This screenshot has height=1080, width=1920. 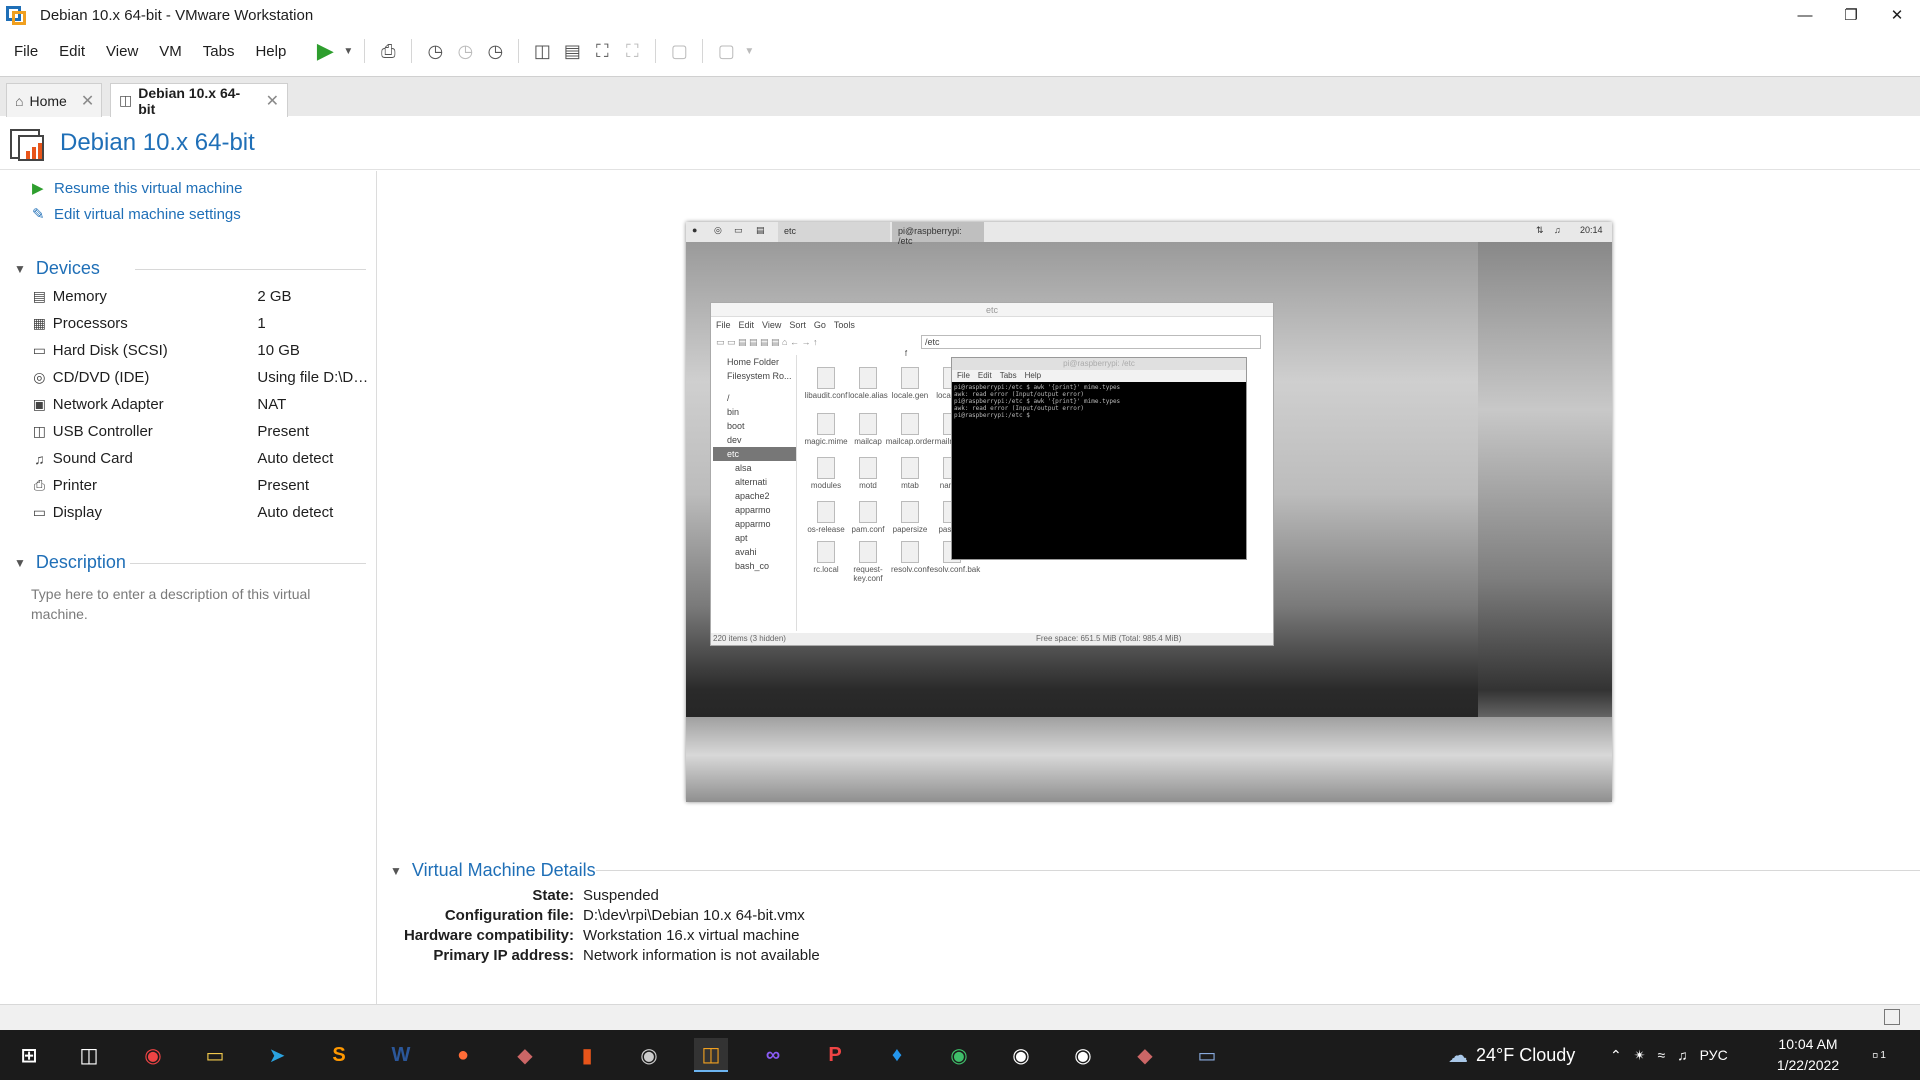 I want to click on console-view-icon: ▢, so click(x=679, y=51).